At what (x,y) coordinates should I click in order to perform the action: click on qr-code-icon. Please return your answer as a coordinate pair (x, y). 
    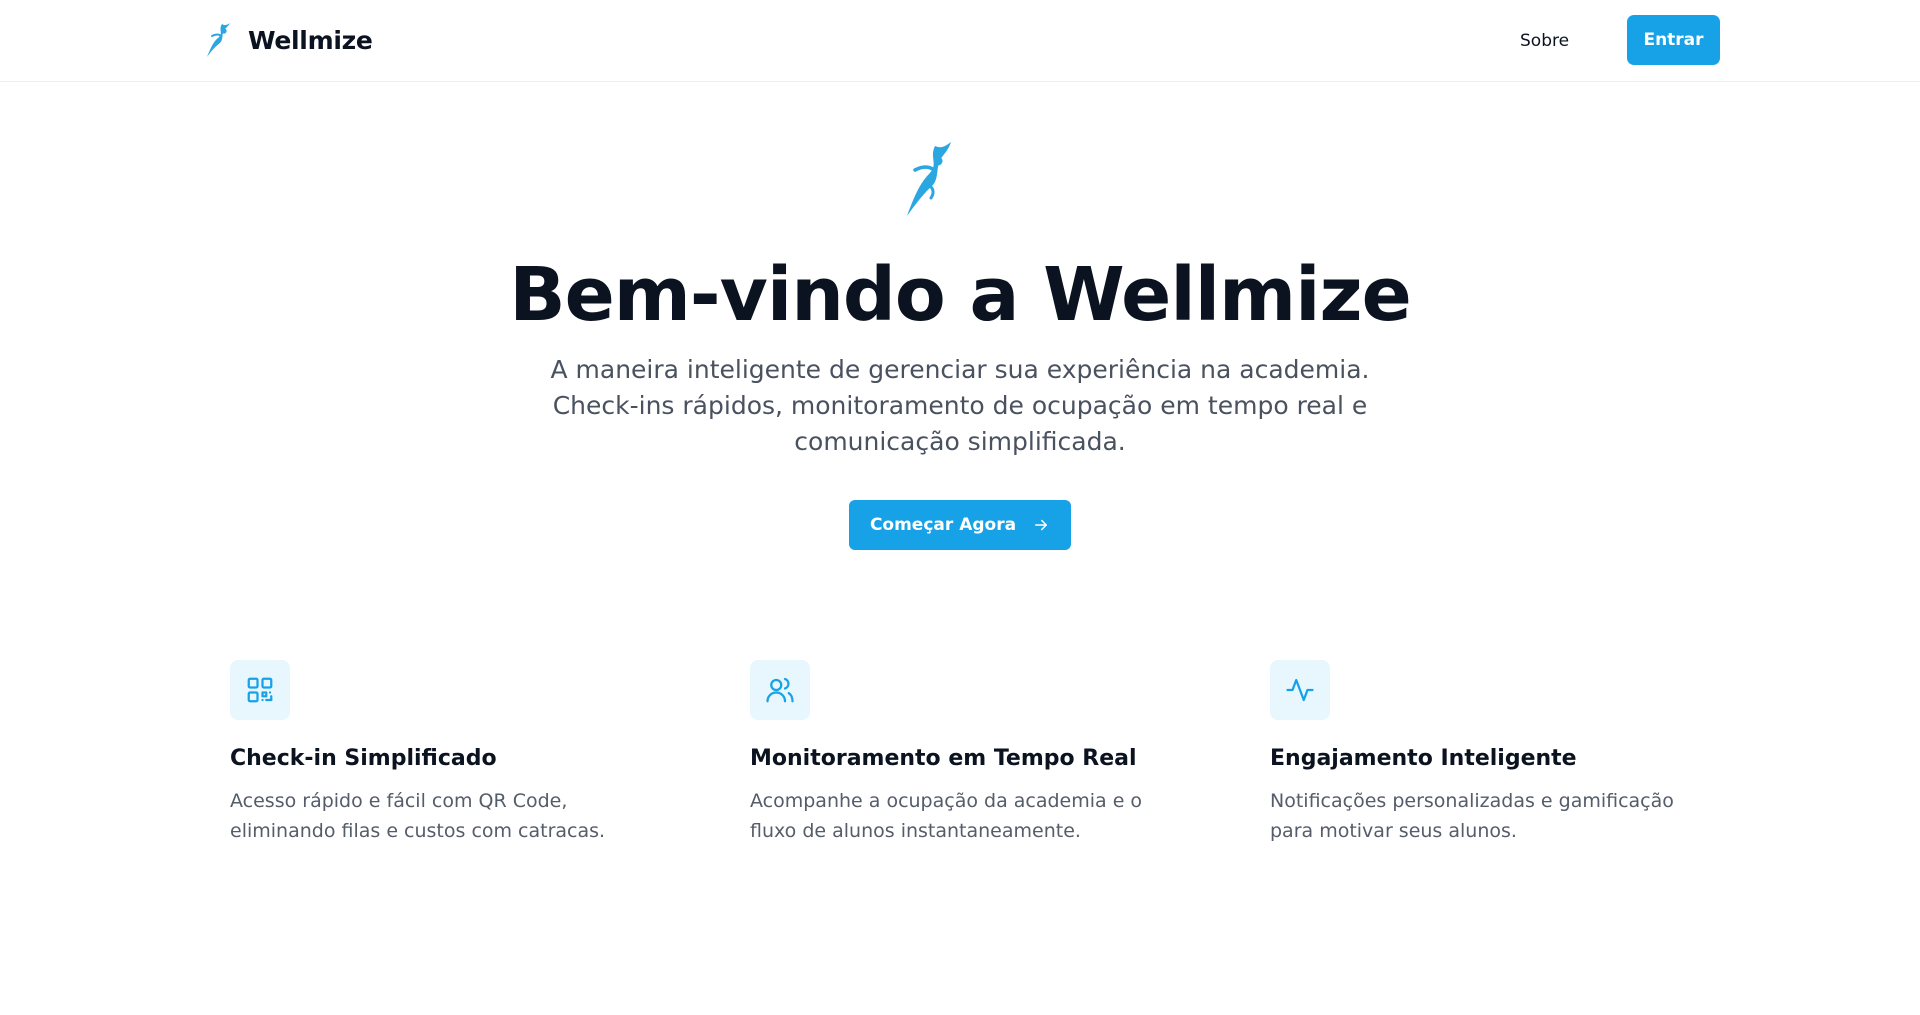
    Looking at the image, I should click on (260, 690).